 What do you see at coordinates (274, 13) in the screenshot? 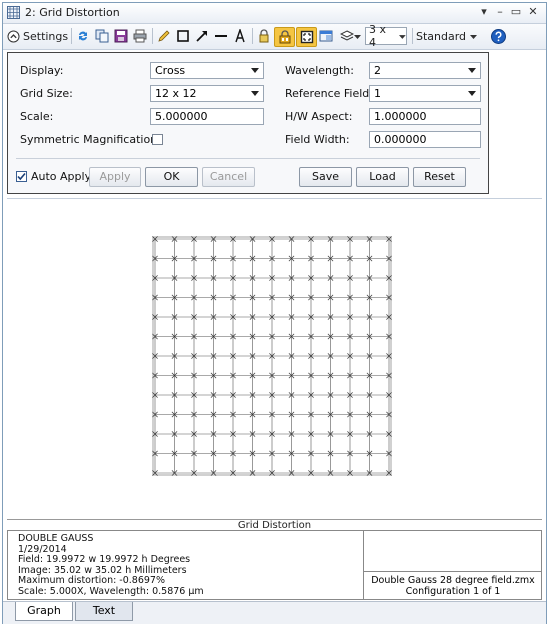
I see `title-bar: 2: Grid Distortion ▾ – ▭ ✕` at bounding box center [274, 13].